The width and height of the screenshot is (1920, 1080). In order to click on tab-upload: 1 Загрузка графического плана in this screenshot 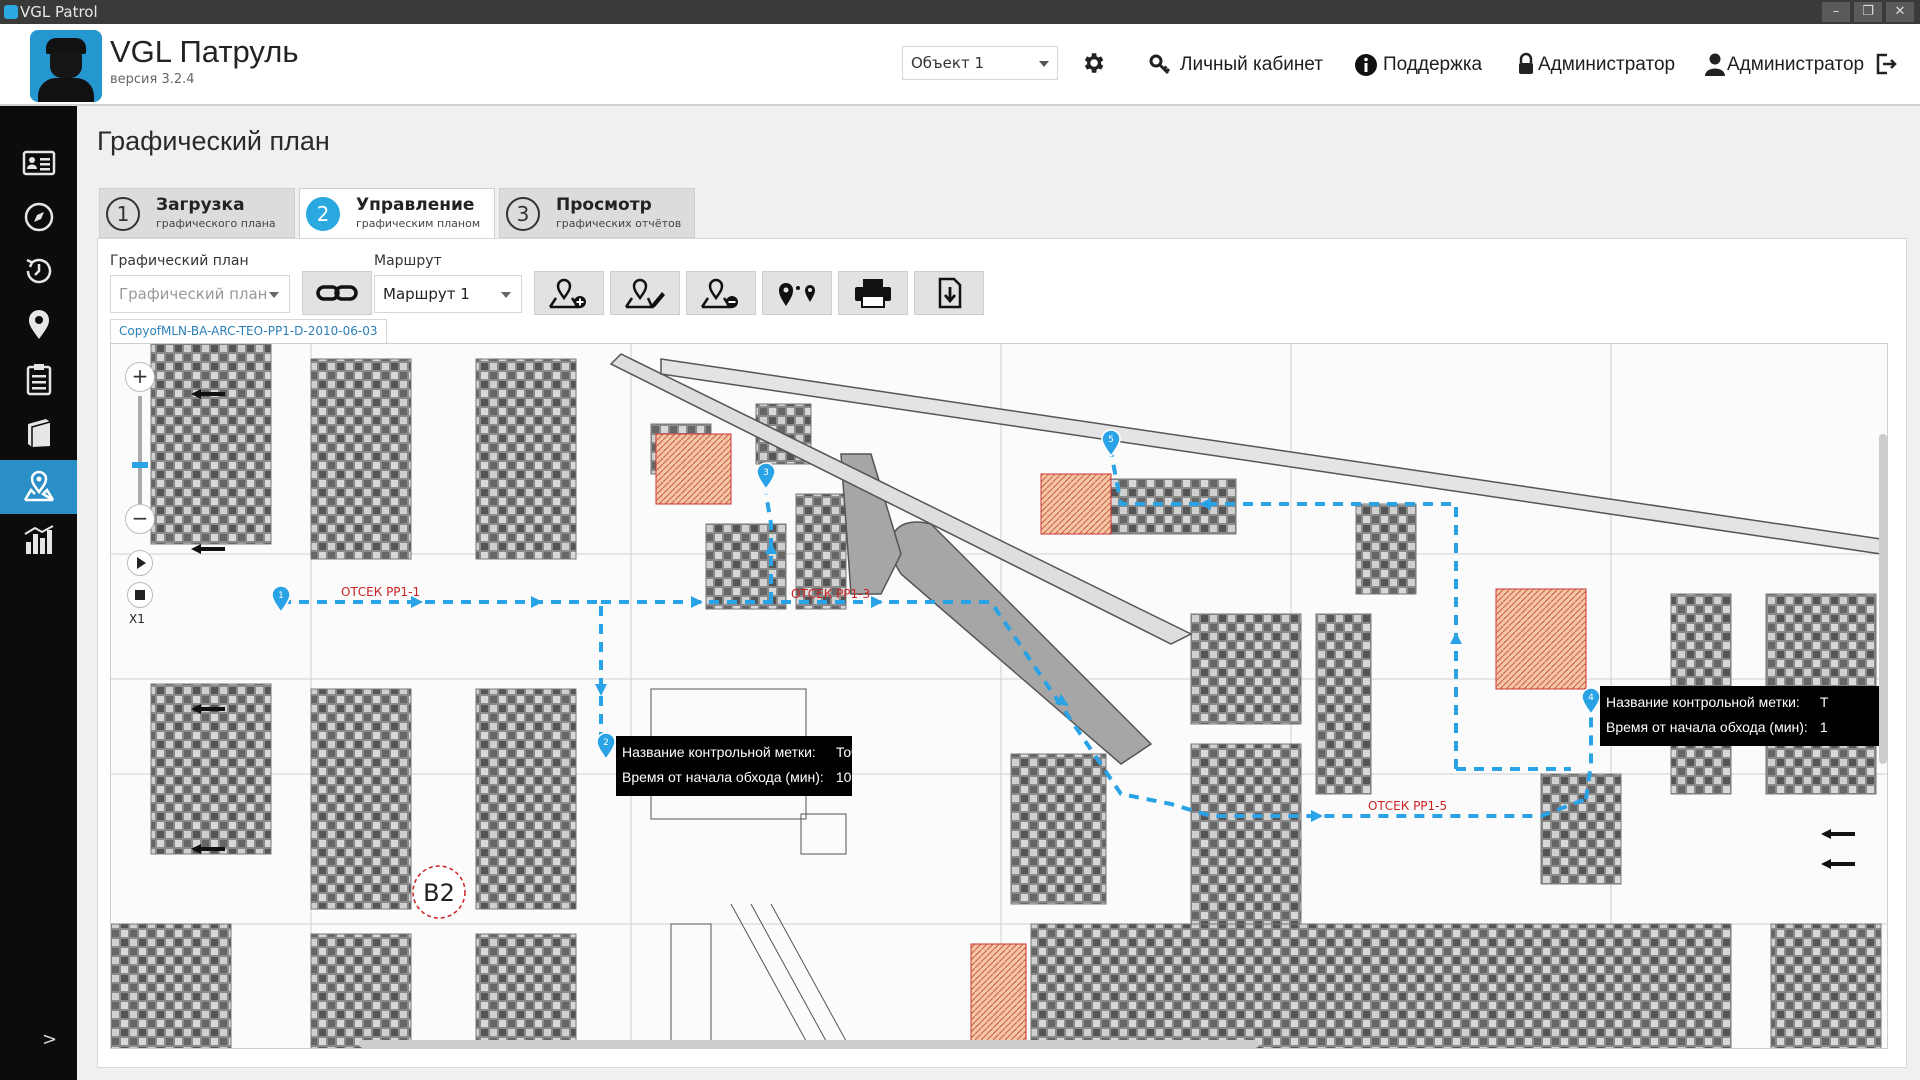, I will do `click(197, 213)`.